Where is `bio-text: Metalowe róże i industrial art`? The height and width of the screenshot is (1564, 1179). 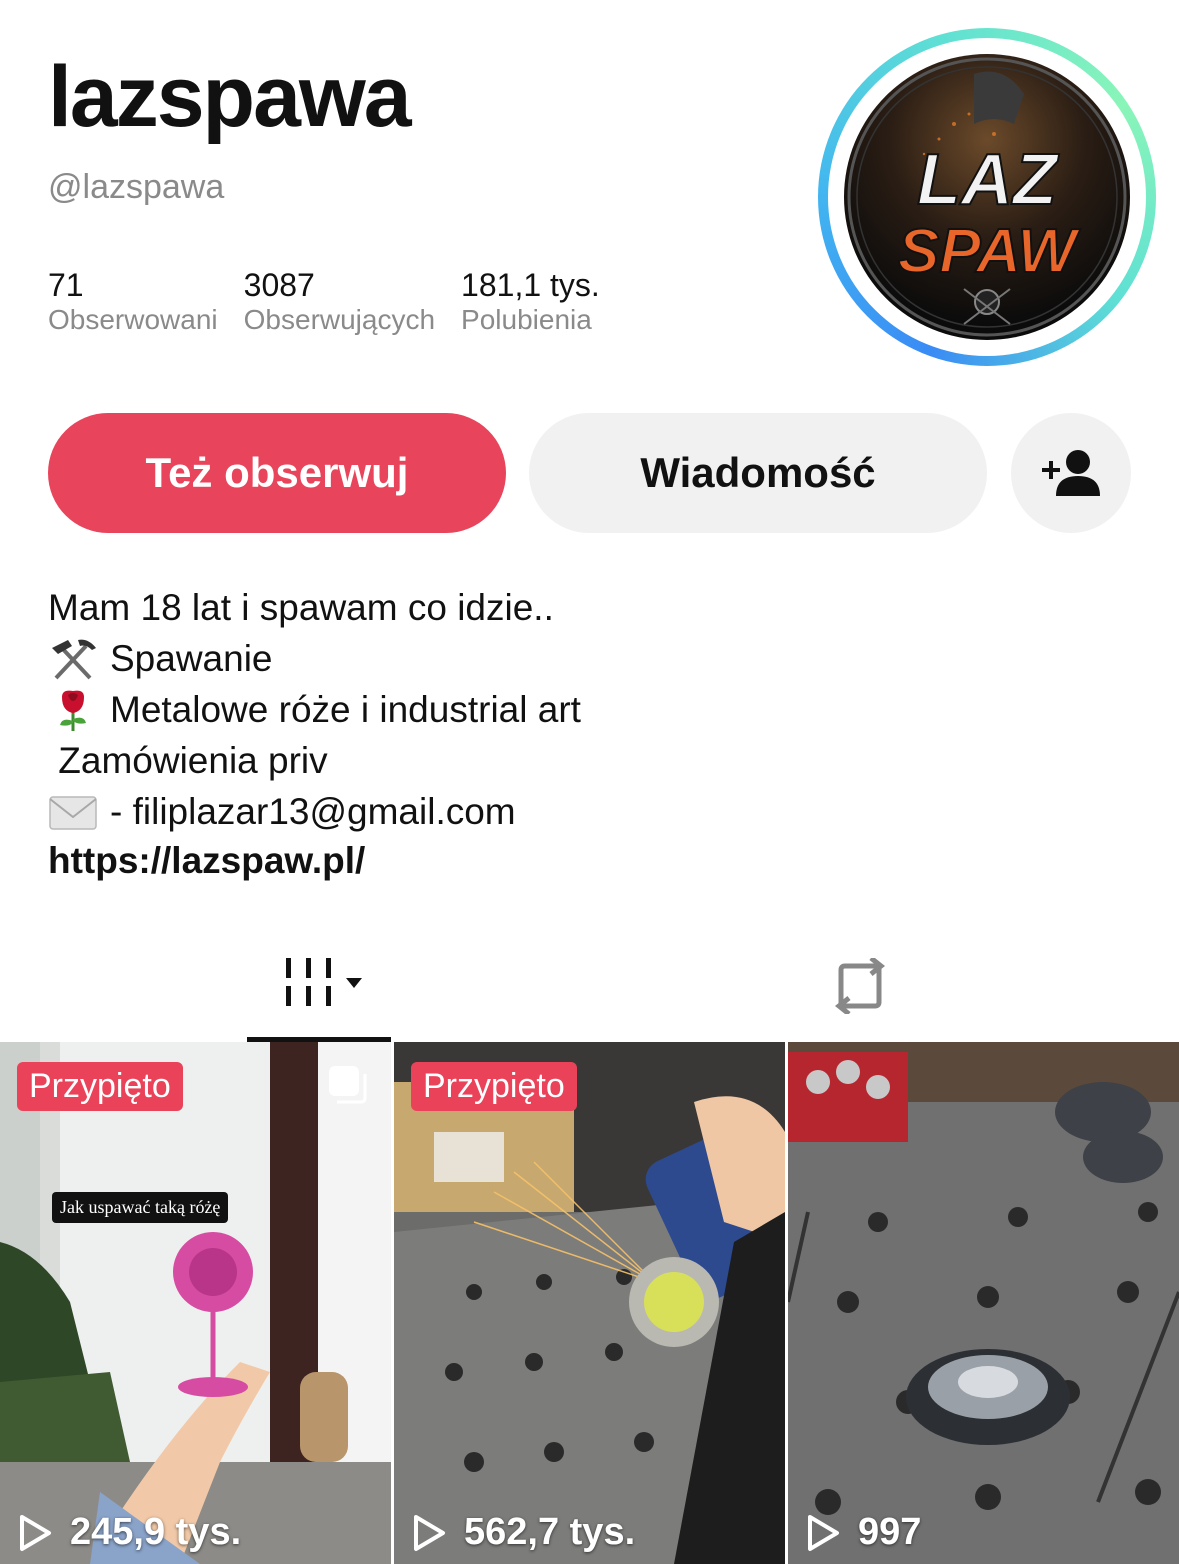
bio-text: Metalowe róże i industrial art is located at coordinates (345, 709).